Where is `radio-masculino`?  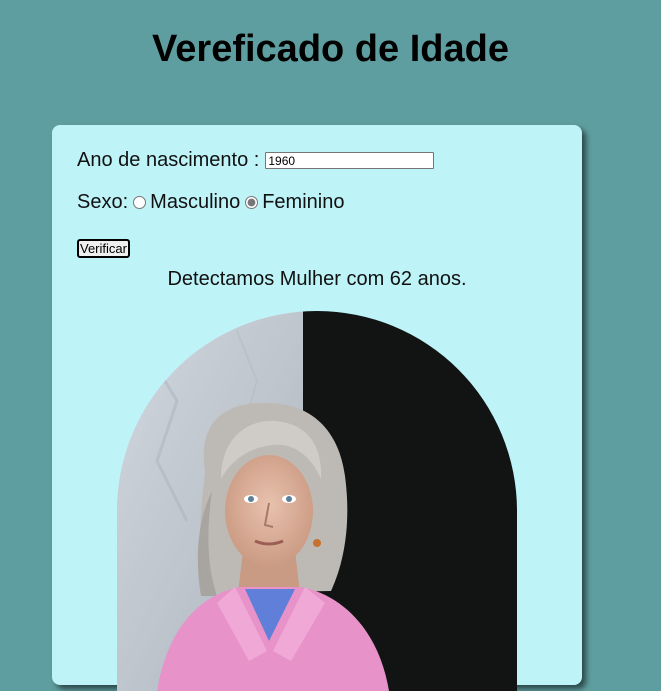 radio-masculino is located at coordinates (140, 202).